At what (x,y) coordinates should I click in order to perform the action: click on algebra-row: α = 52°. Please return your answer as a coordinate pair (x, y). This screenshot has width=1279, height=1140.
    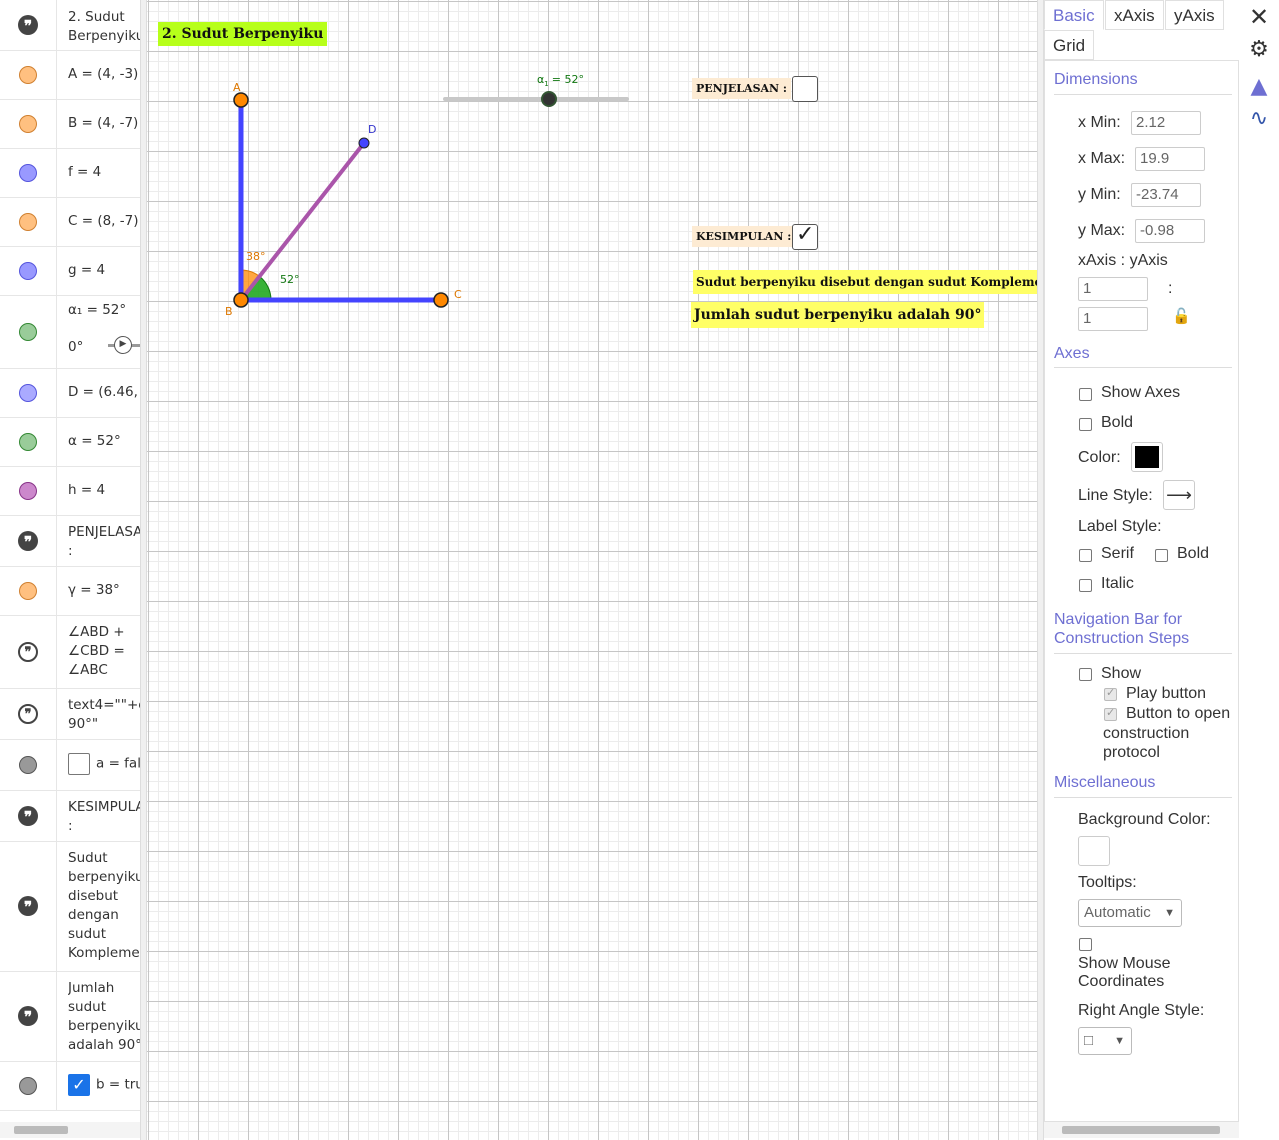
    Looking at the image, I should click on (70, 442).